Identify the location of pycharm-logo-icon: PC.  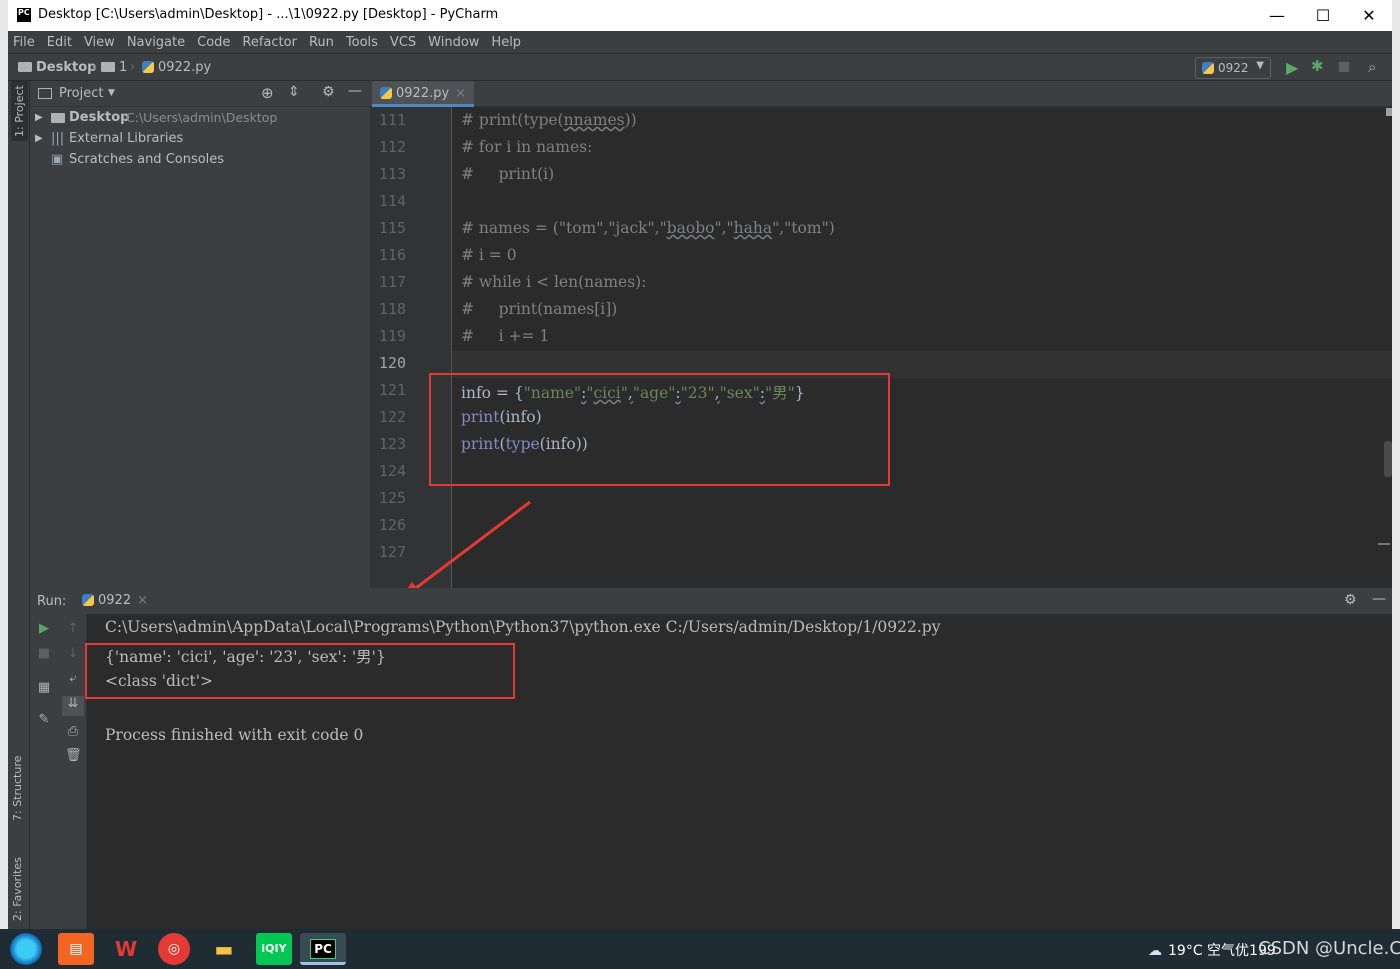
(24, 15).